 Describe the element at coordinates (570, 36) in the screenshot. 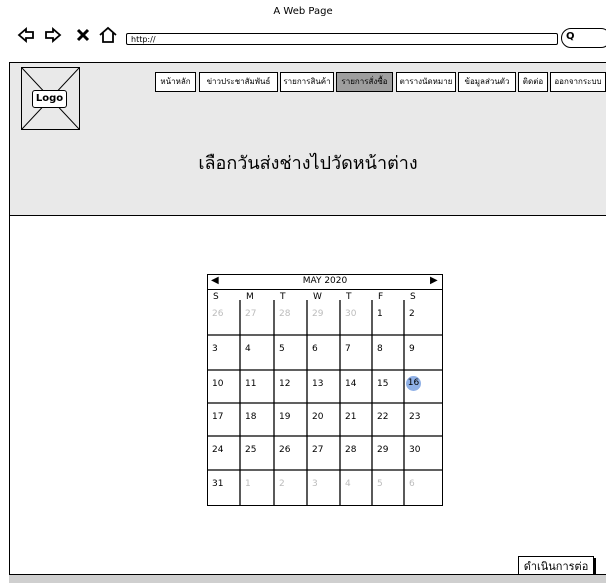

I see `search-icon: Q` at that location.